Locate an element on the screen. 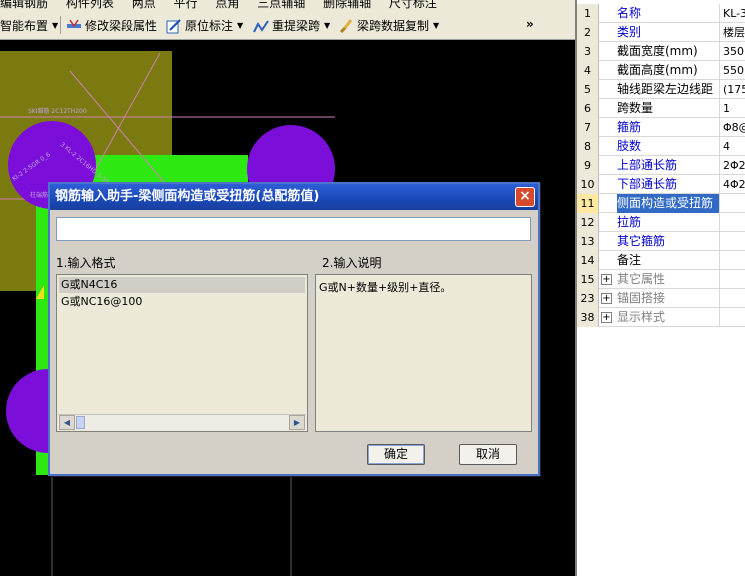 The height and width of the screenshot is (576, 745). property-value: 350 is located at coordinates (733, 51).